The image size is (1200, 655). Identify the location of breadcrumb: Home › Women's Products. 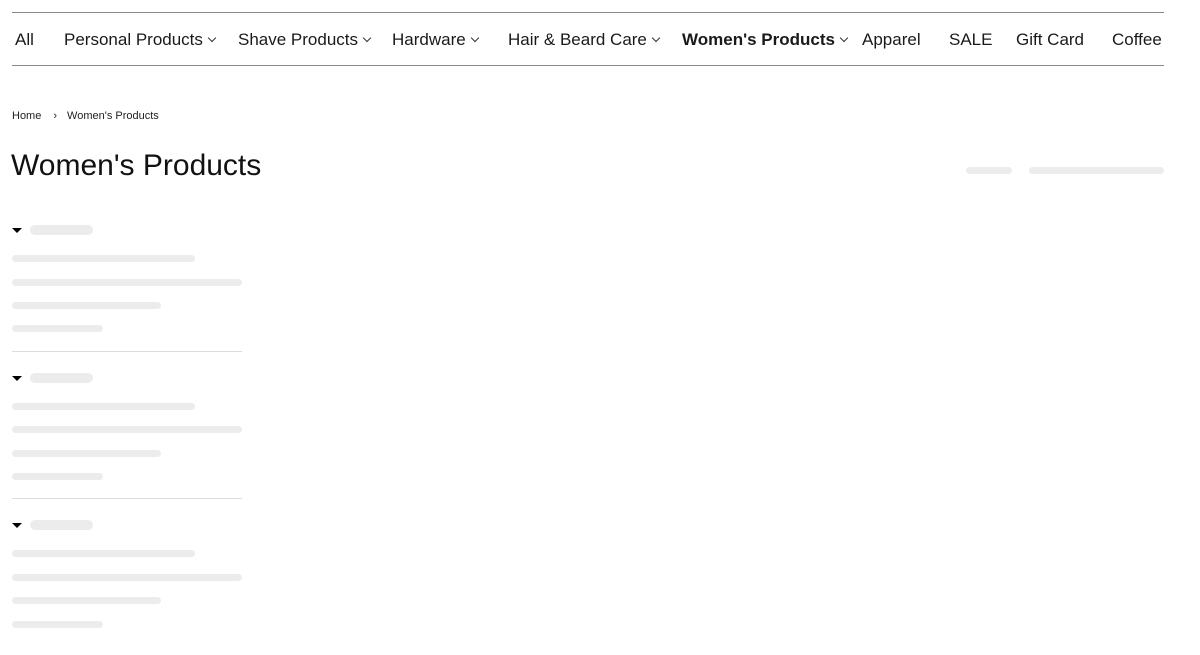
(85, 116).